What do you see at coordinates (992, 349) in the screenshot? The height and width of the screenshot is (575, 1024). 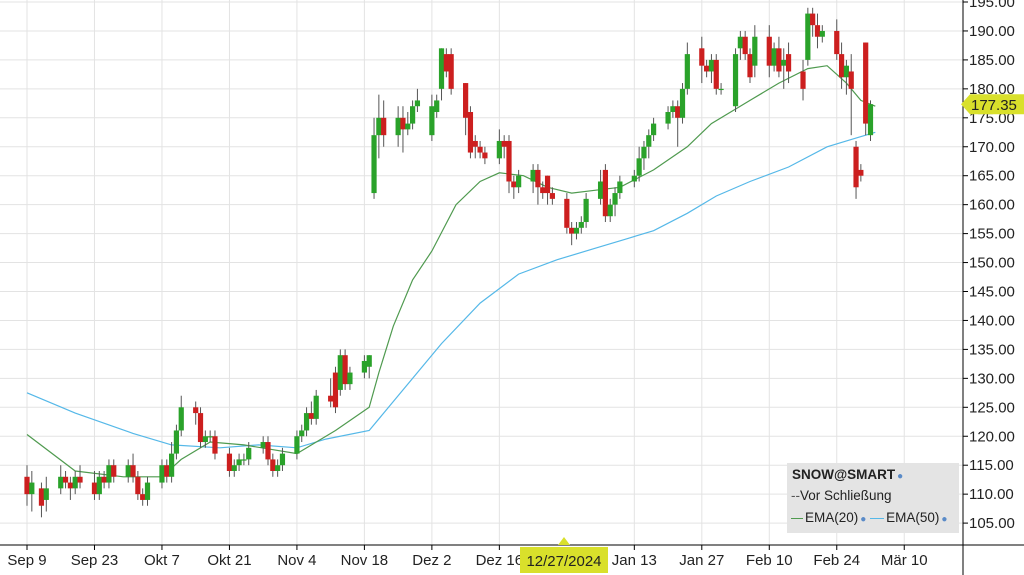 I see `y-tick-label: 135.00` at bounding box center [992, 349].